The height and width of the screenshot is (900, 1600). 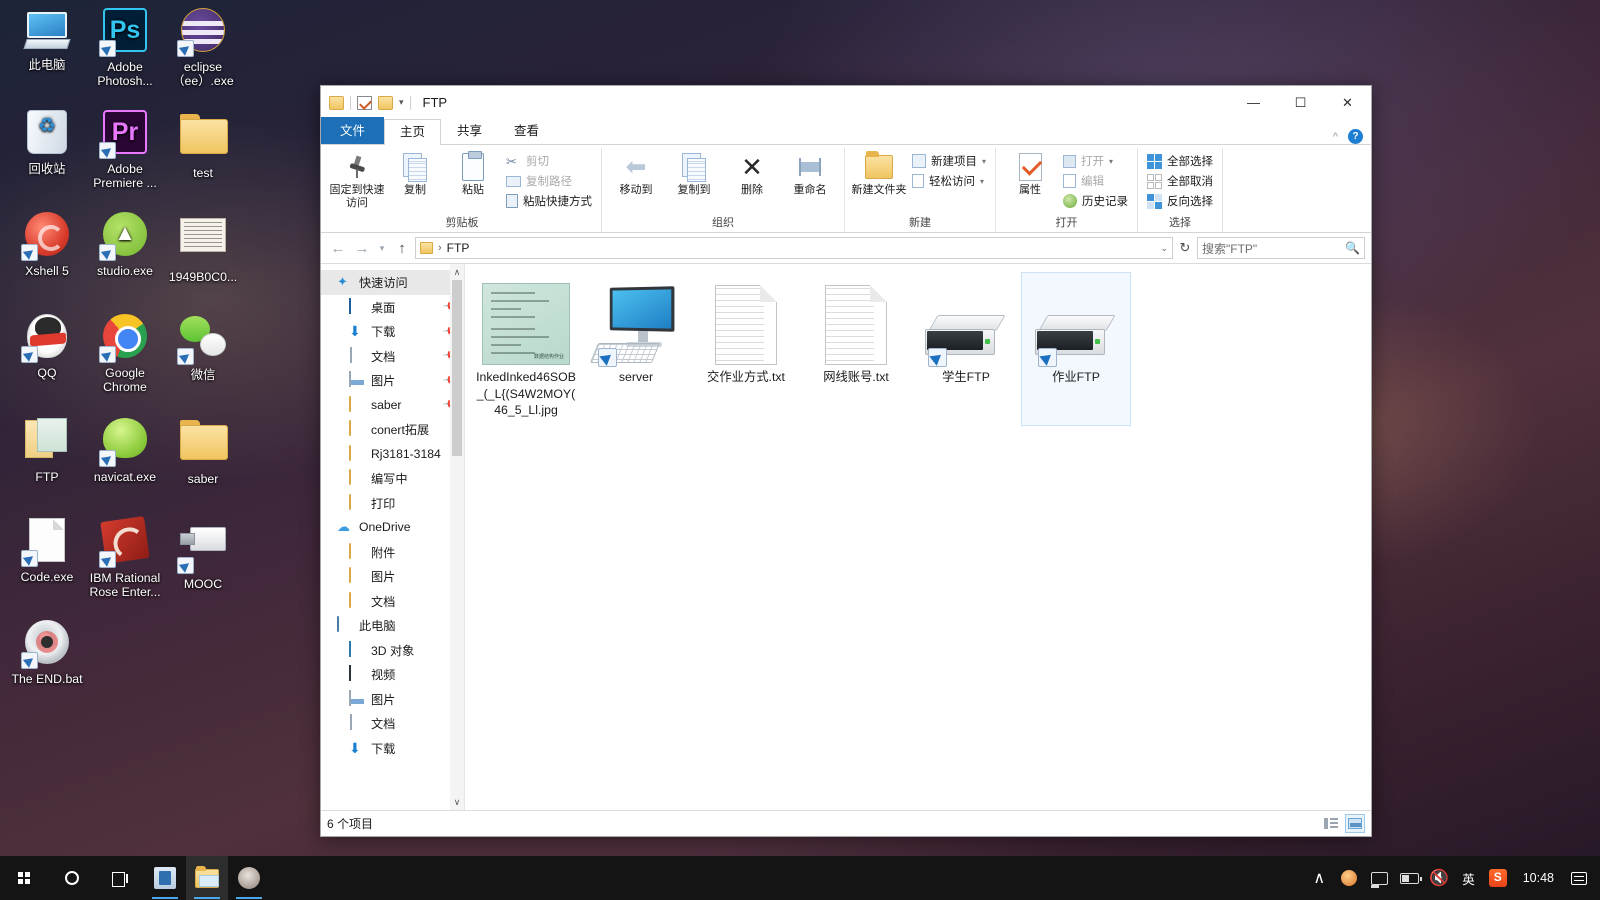 What do you see at coordinates (694, 173) in the screenshot?
I see `ribbon-button-copy-to: 复制到` at bounding box center [694, 173].